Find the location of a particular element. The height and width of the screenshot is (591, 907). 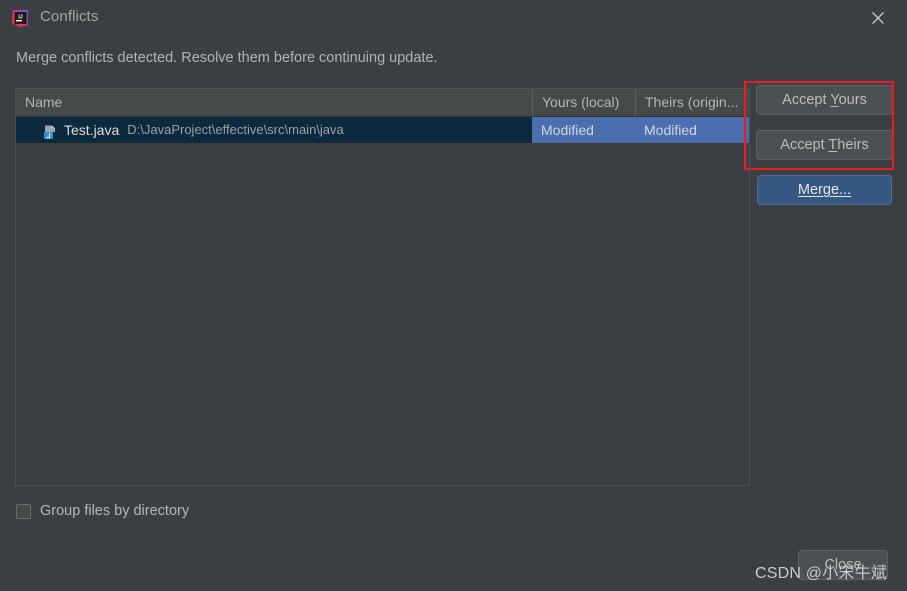

accept-yours-button: Accept Yours is located at coordinates (824, 100).